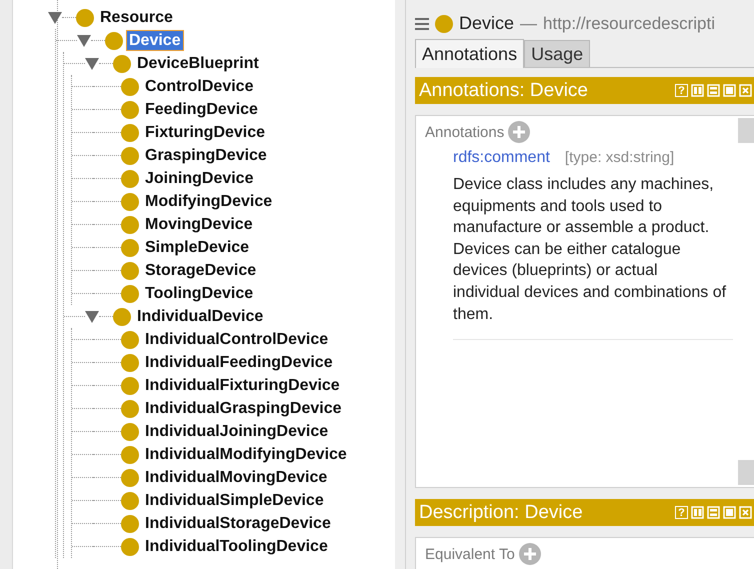  Describe the element at coordinates (243, 408) in the screenshot. I see `tree-item: IndividualGraspingDevice` at that location.